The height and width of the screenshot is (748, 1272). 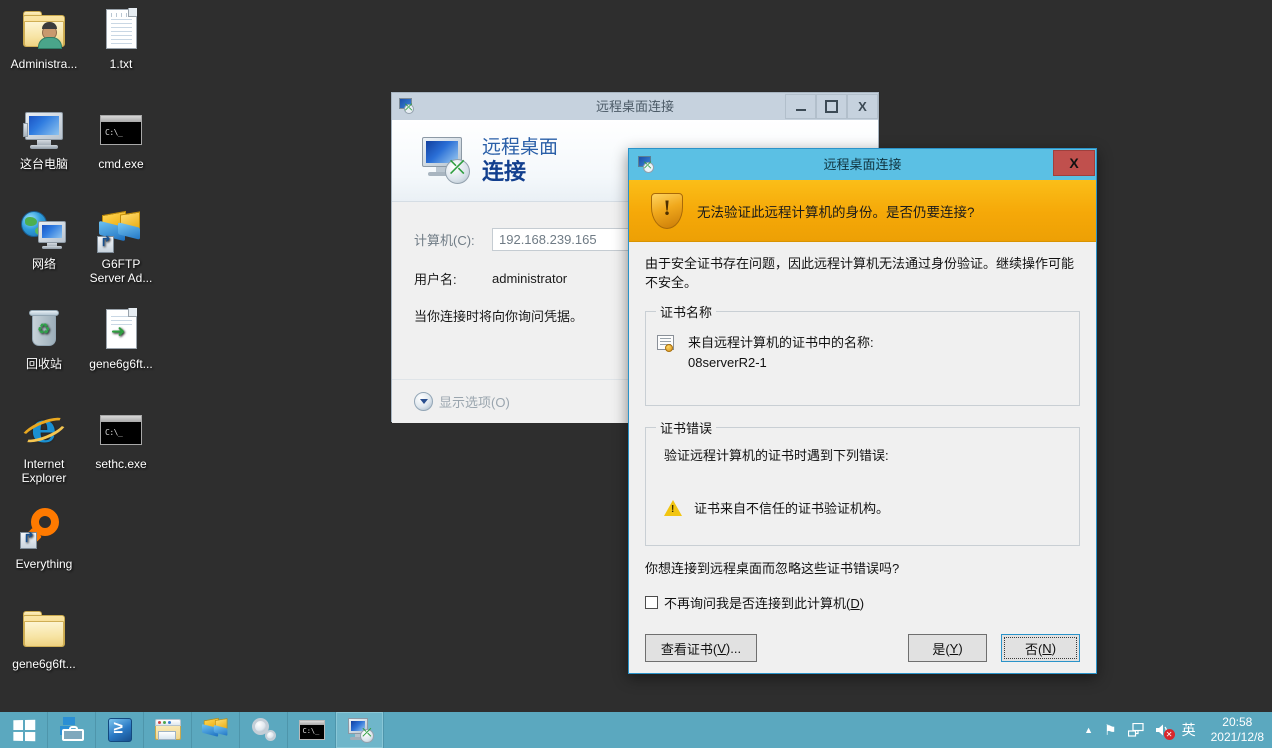 I want to click on show-hidden-icons-button: ▲, so click(x=1088, y=730).